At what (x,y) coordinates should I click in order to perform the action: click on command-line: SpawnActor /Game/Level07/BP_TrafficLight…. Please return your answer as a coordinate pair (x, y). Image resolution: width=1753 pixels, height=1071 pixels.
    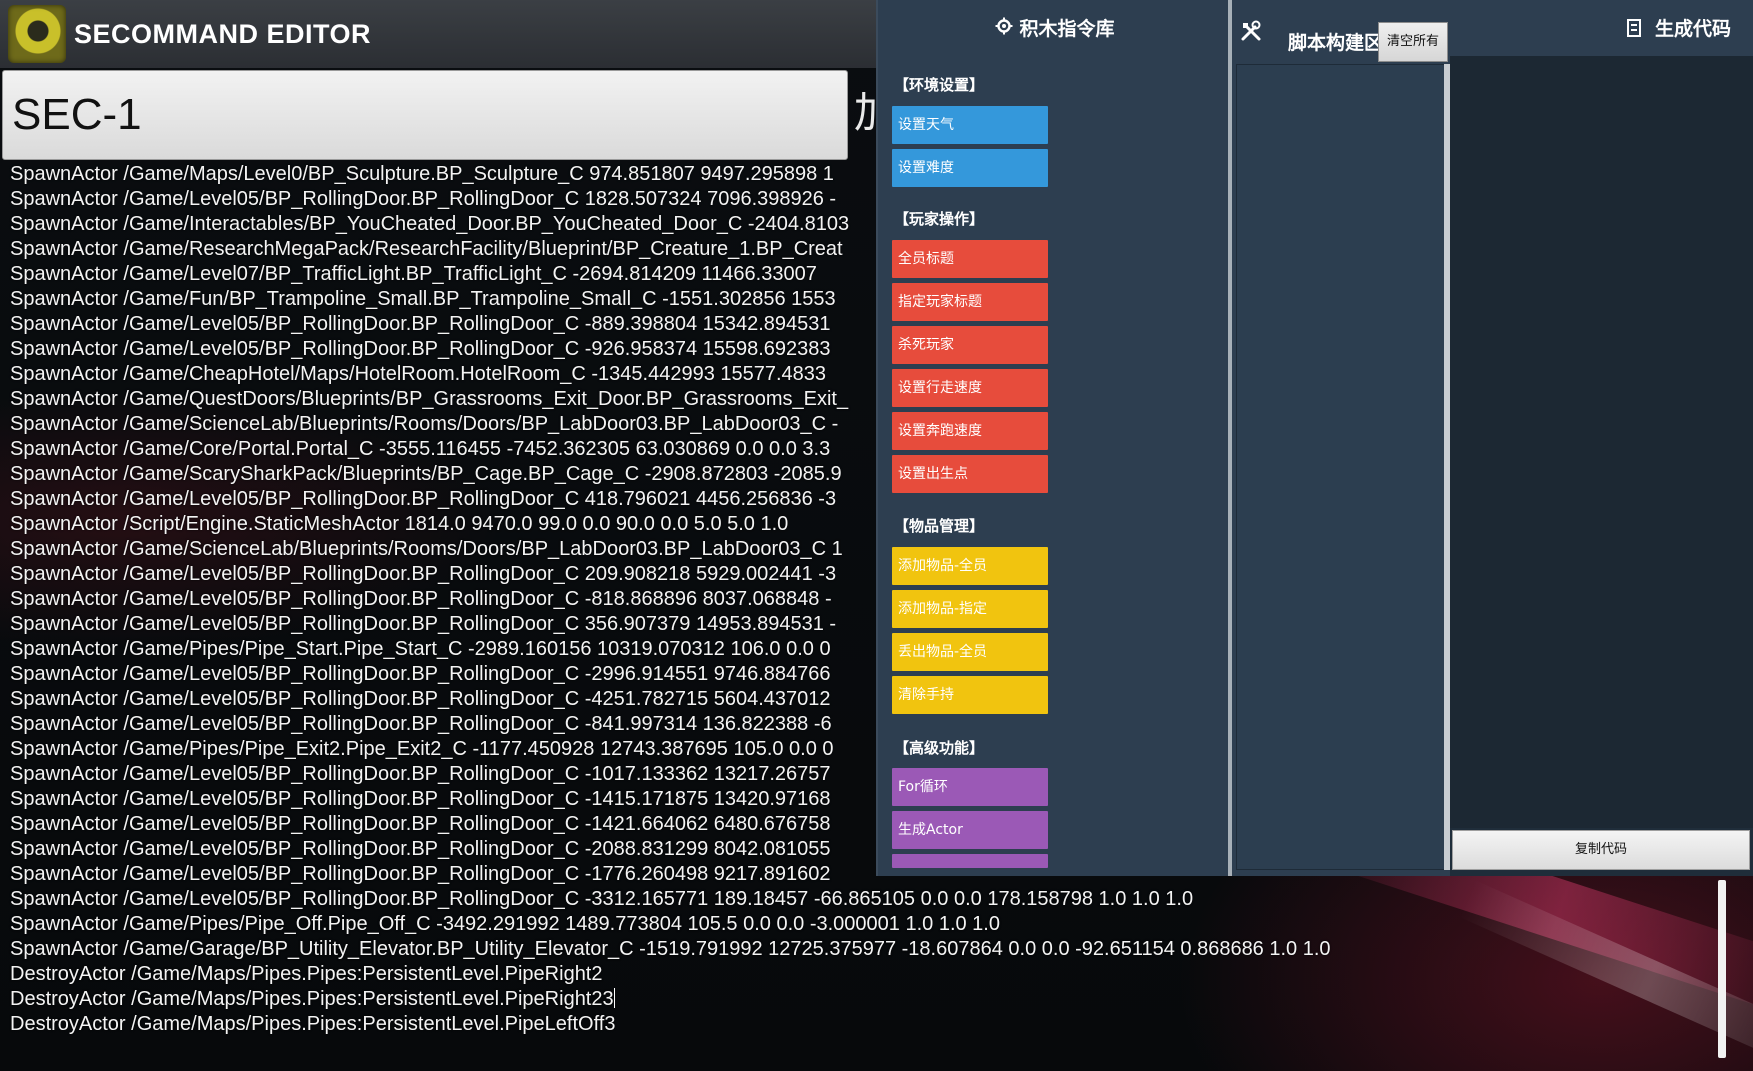
    Looking at the image, I should click on (413, 274).